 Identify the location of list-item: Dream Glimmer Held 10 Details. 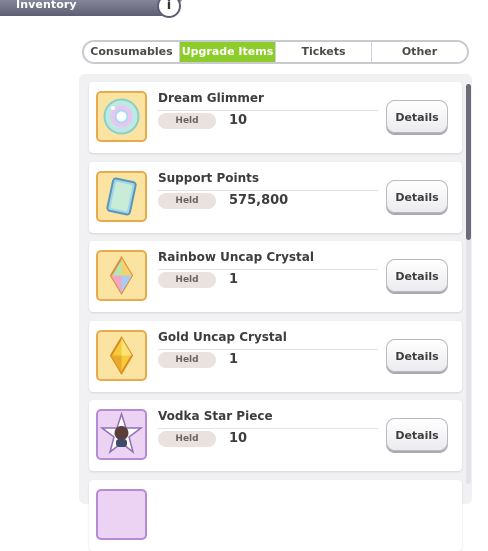
(275, 117).